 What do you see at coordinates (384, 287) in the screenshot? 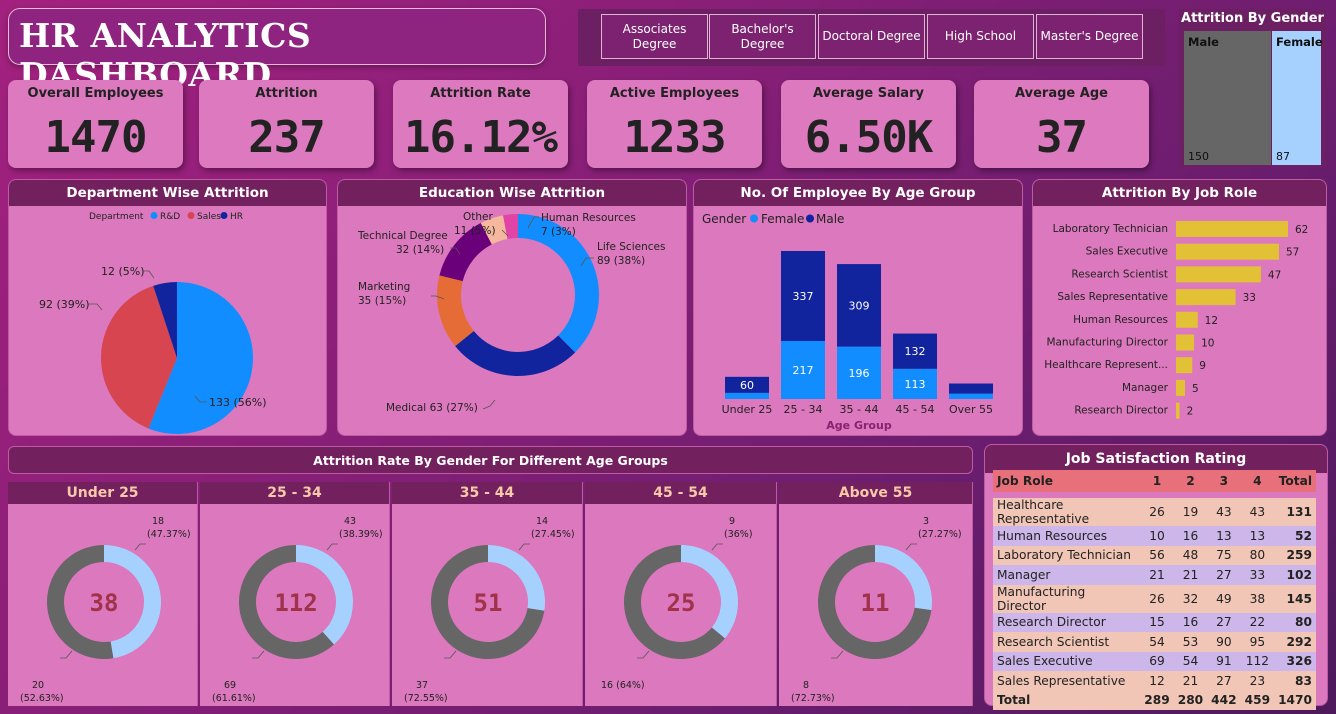
I see `slice-label-marketing: Marketing` at bounding box center [384, 287].